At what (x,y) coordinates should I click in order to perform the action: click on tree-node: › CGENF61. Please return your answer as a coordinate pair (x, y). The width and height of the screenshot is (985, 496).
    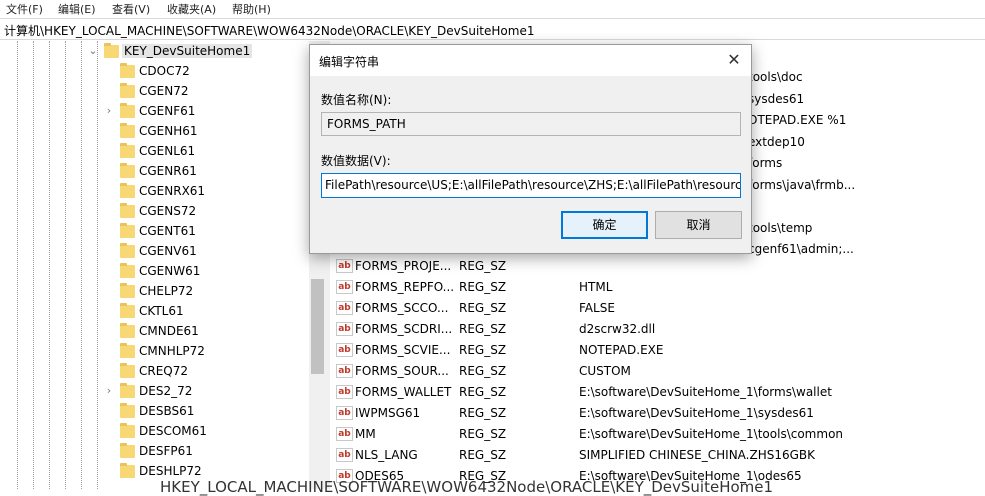
    Looking at the image, I should click on (163, 112).